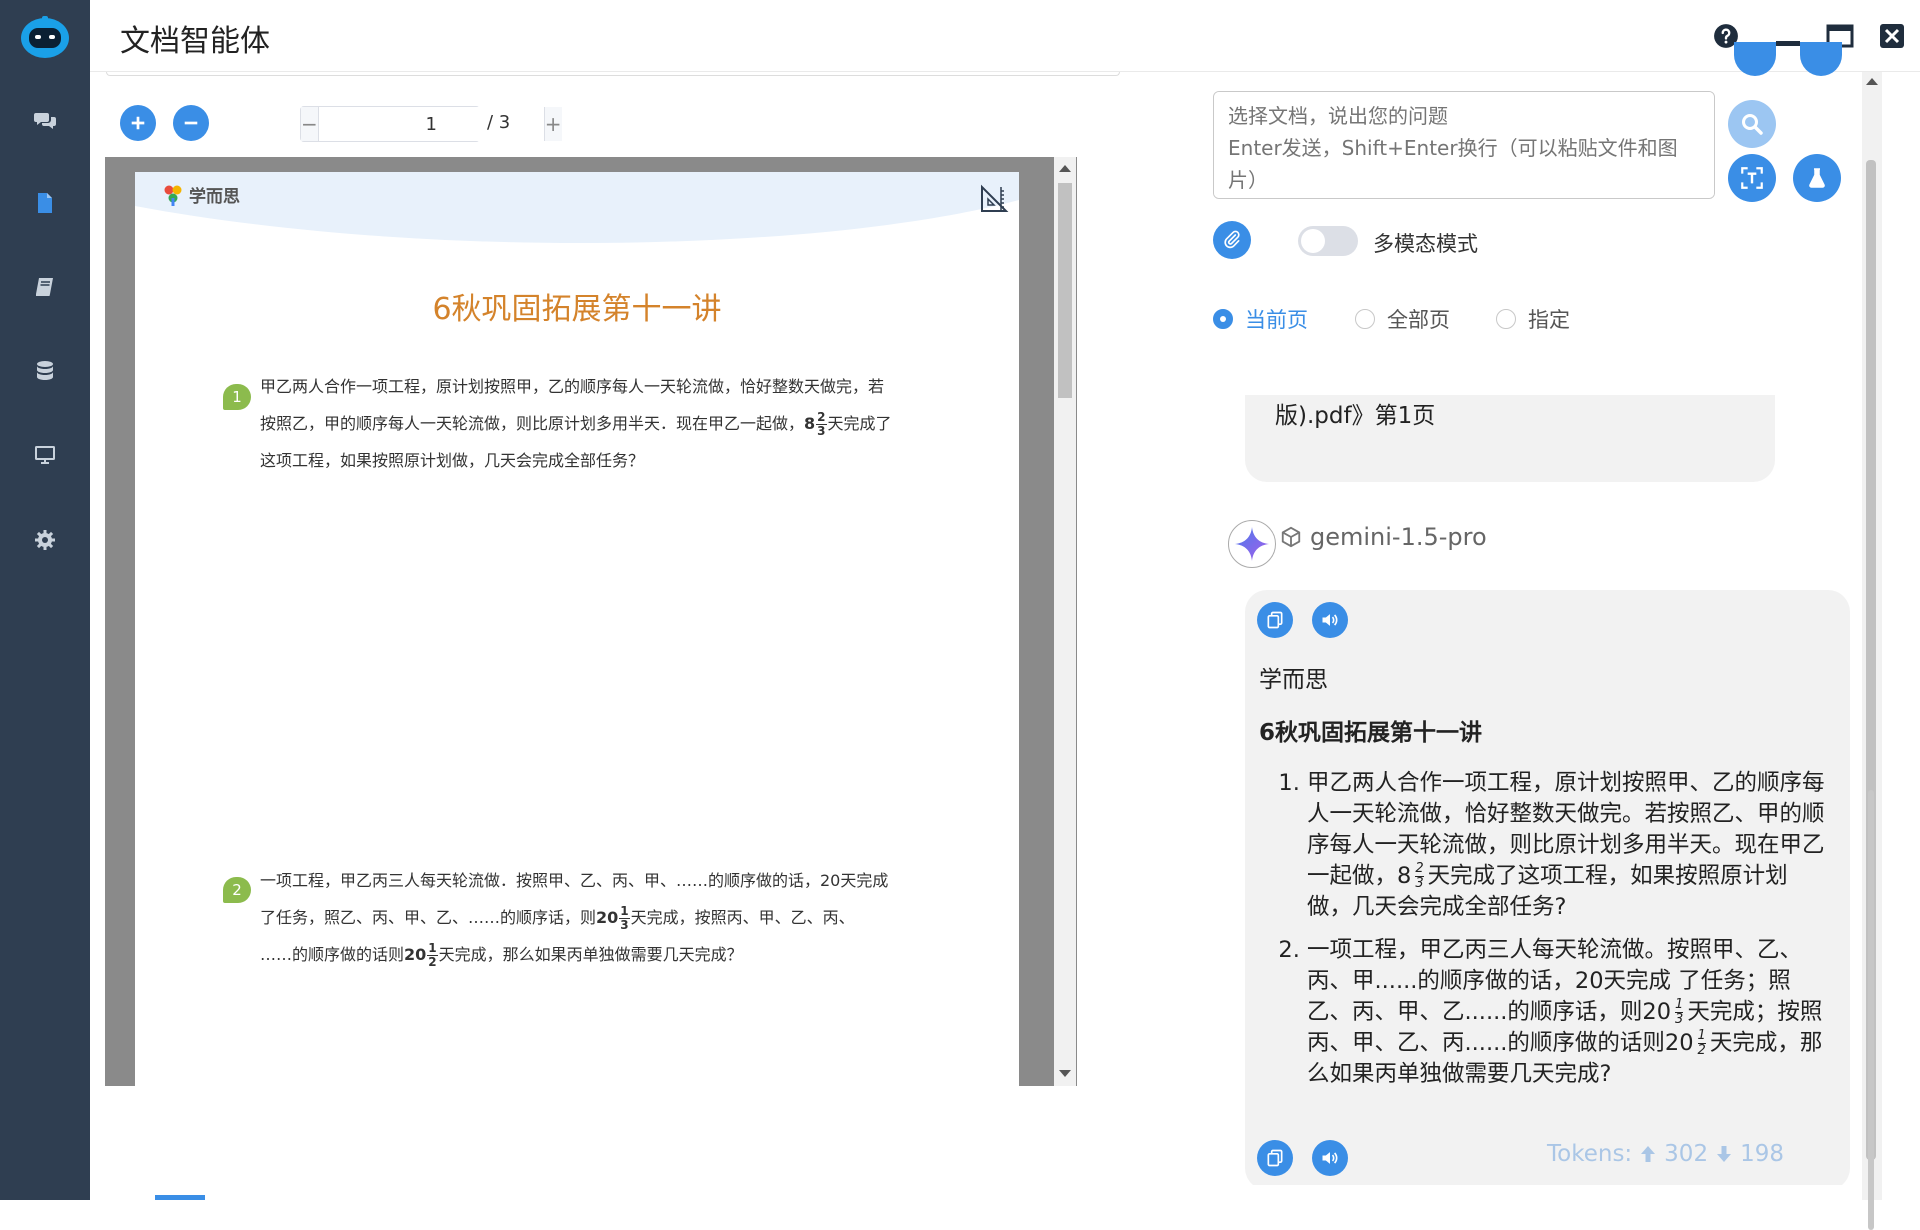 The height and width of the screenshot is (1230, 1920). I want to click on question-1-badge: 1, so click(237, 397).